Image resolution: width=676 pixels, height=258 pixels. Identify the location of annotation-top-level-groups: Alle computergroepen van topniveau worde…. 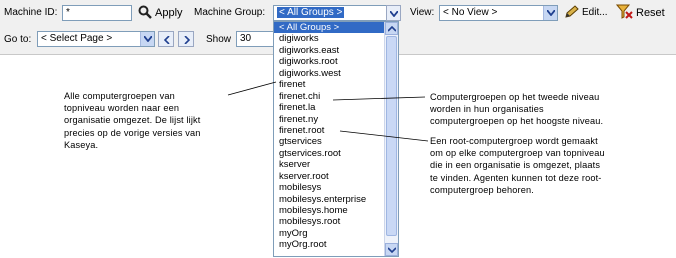
(146, 120).